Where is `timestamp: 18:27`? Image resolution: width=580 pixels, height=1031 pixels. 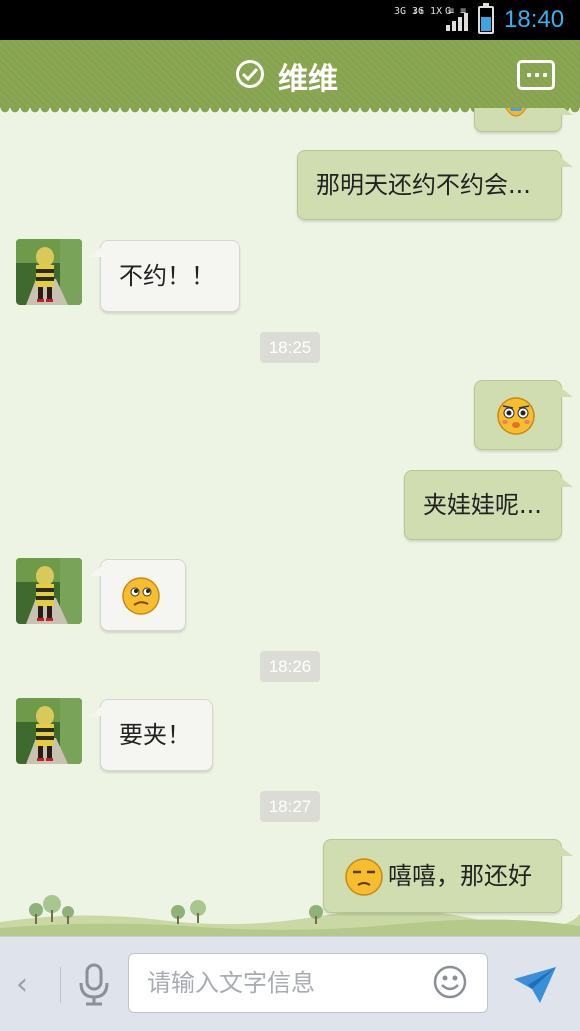 timestamp: 18:27 is located at coordinates (290, 806).